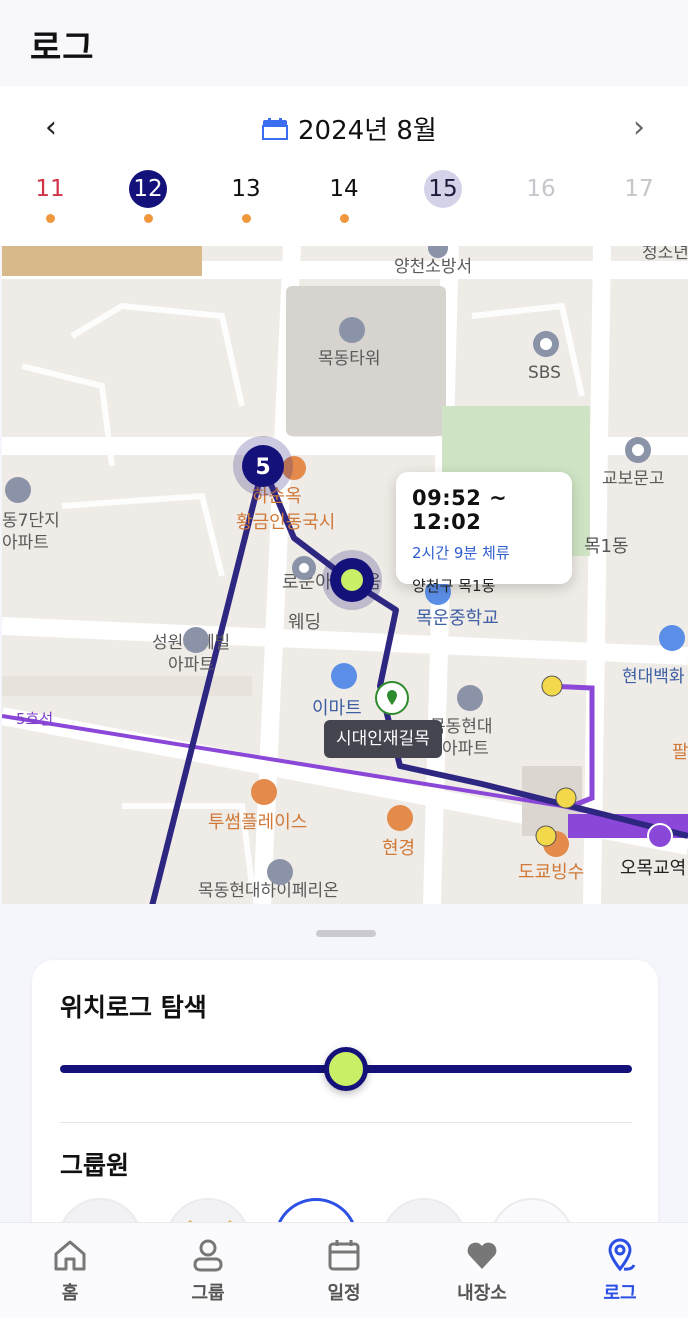  Describe the element at coordinates (148, 196) in the screenshot. I see `day-12: 12` at that location.